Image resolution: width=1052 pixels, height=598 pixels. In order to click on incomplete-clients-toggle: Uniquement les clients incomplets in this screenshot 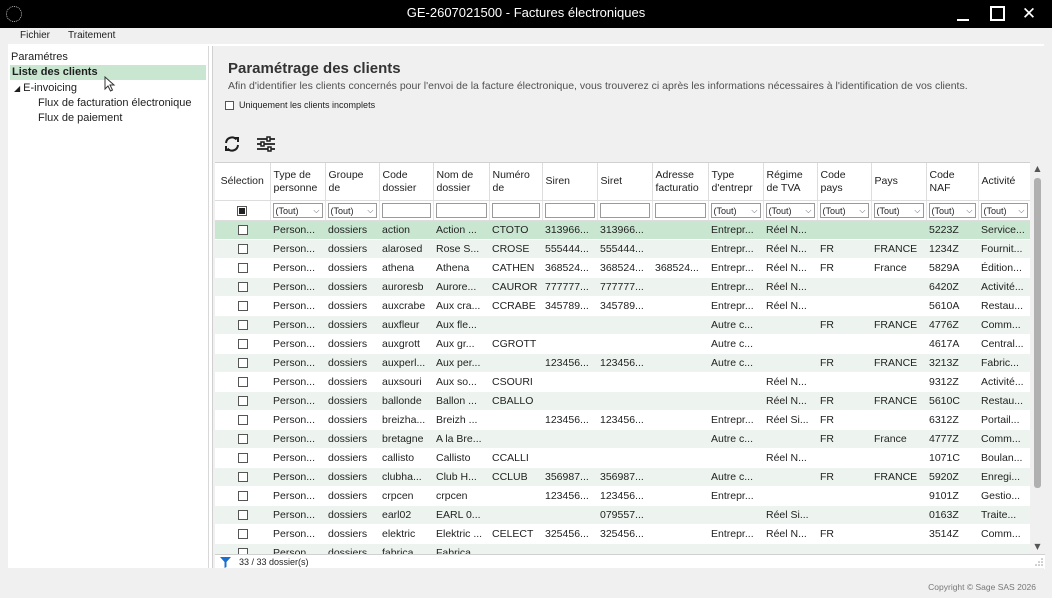, I will do `click(300, 107)`.